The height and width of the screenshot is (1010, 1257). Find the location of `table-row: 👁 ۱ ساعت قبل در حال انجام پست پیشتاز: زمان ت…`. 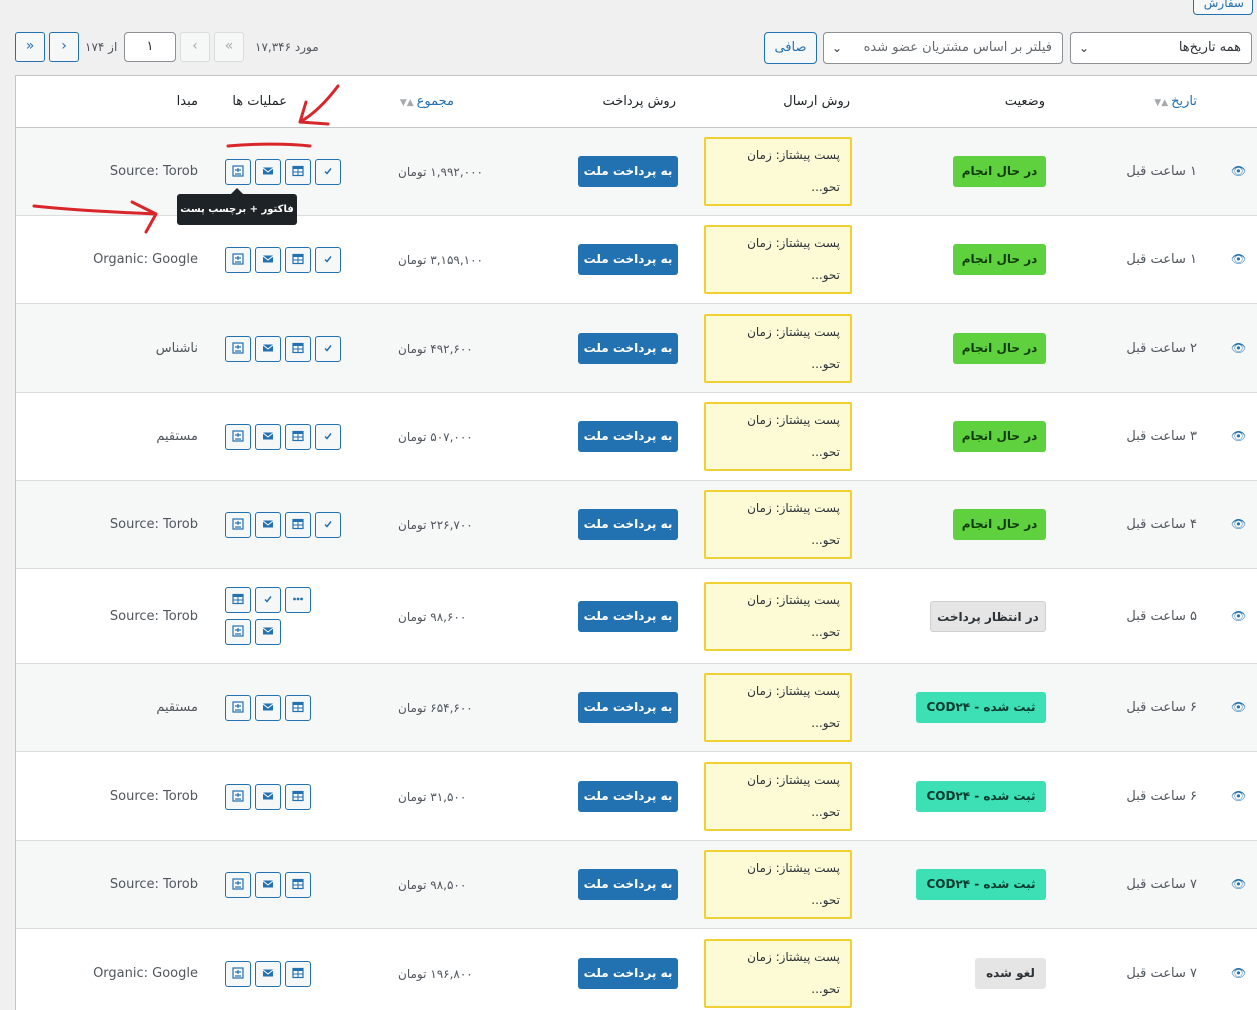

table-row: 👁 ۱ ساعت قبل در حال انجام پست پیشتاز: زمان ت… is located at coordinates (636, 260).